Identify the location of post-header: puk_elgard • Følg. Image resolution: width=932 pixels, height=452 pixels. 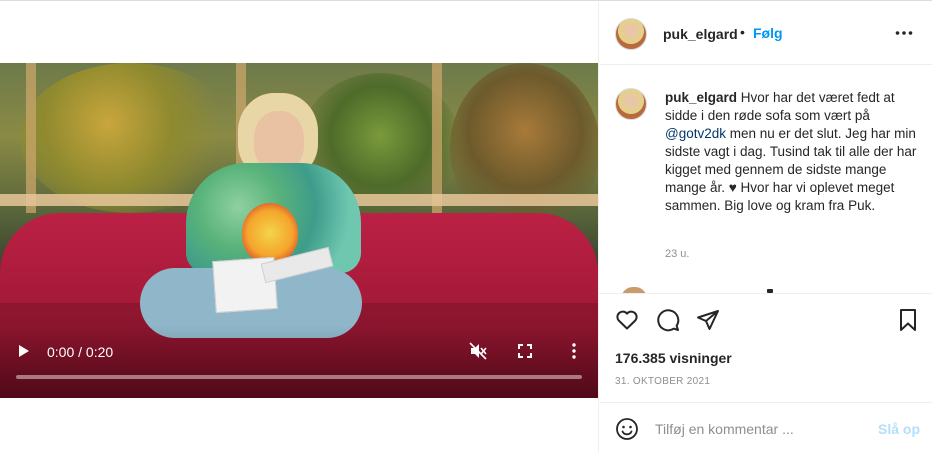
(765, 33).